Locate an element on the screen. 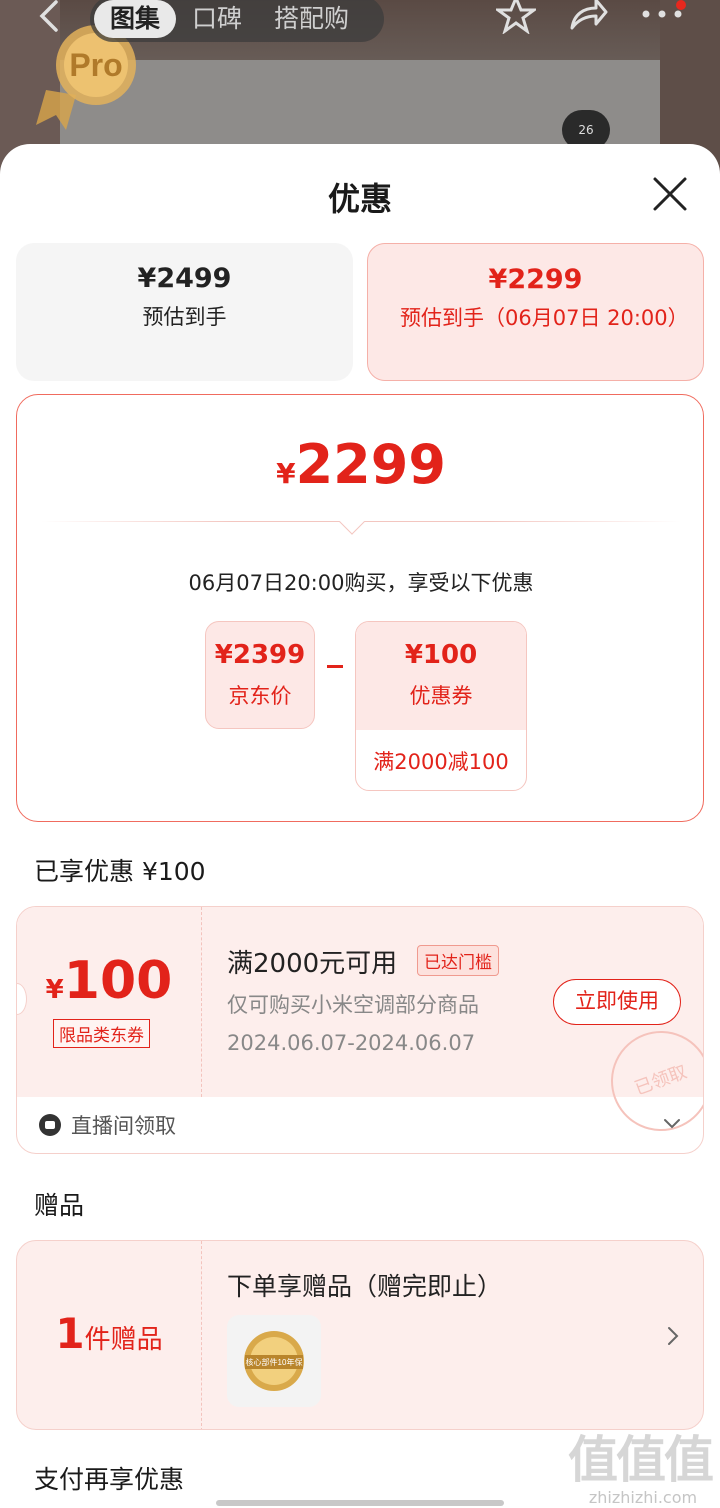  close-icon is located at coordinates (670, 194).